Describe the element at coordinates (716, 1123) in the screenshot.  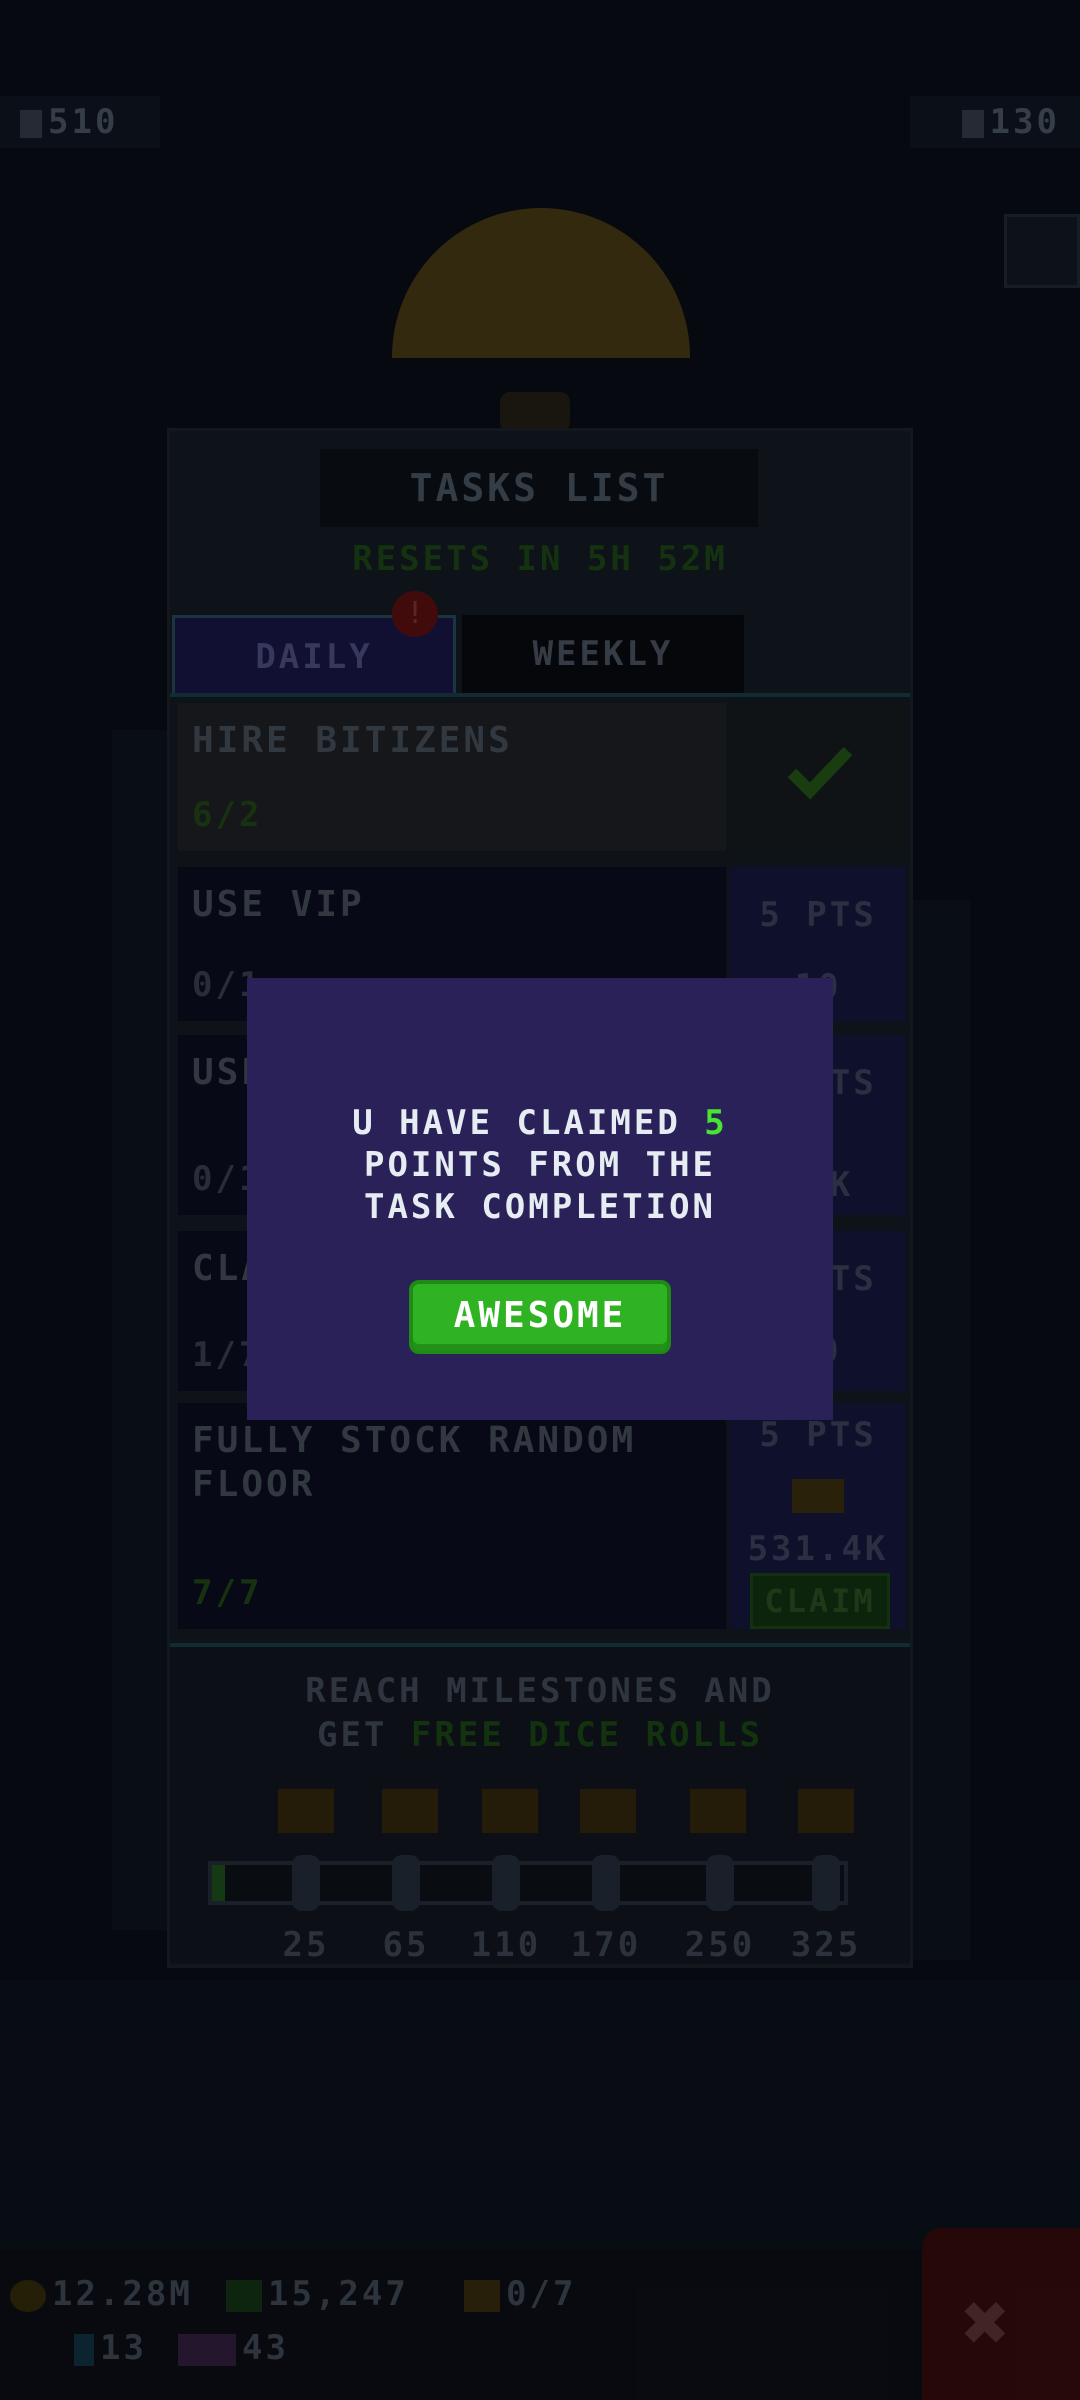
I see `claimed-points: 5` at that location.